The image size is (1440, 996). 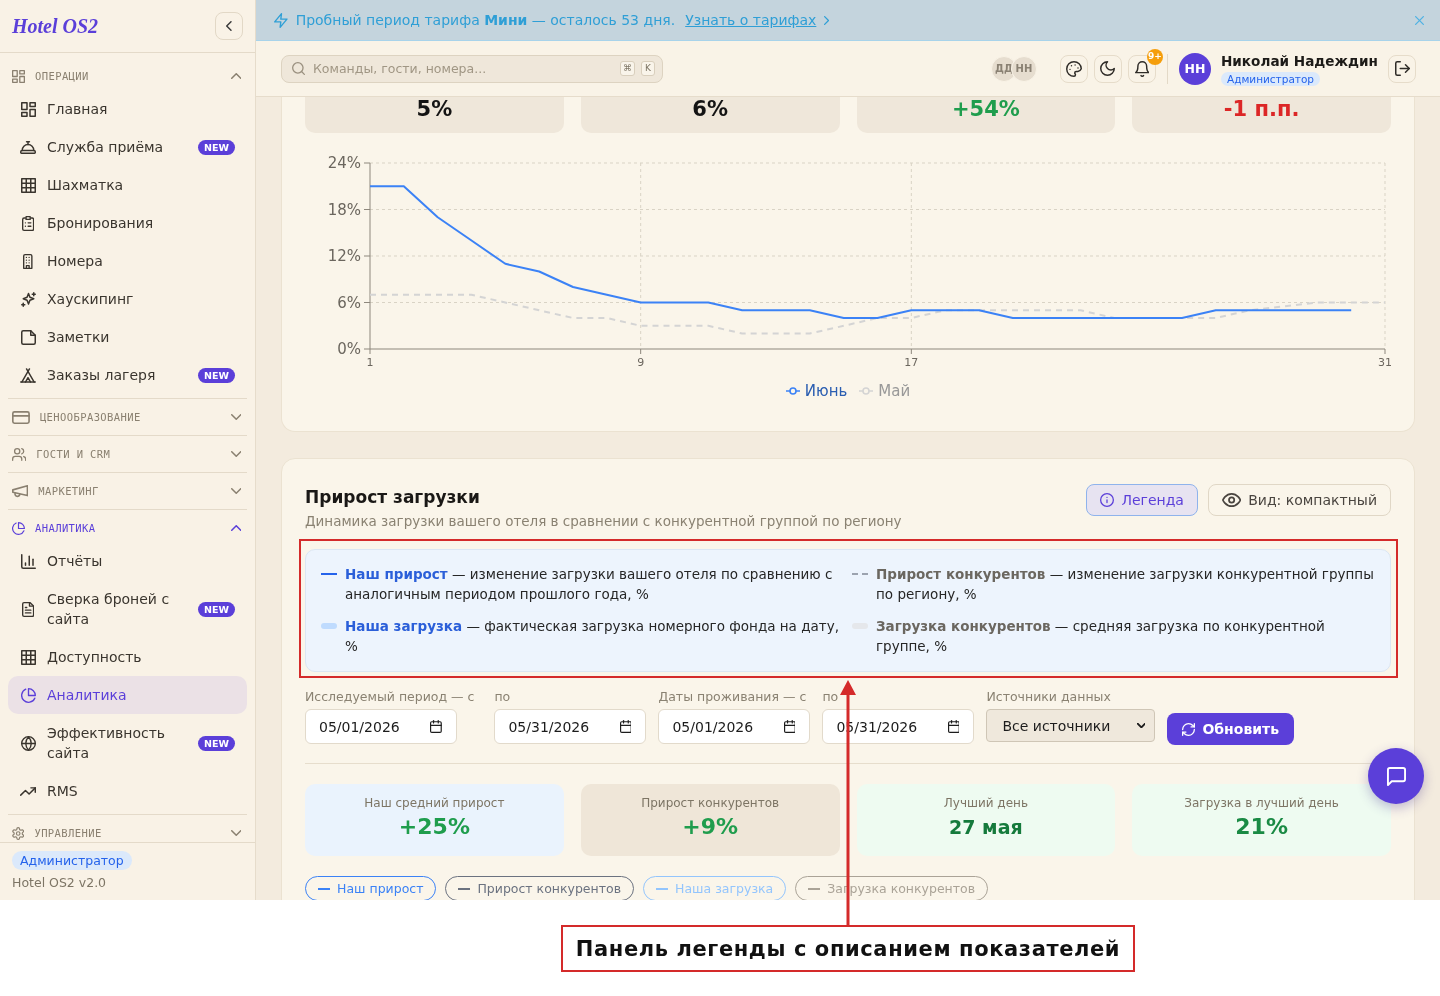 I want to click on refresh-icon, so click(x=1189, y=729).